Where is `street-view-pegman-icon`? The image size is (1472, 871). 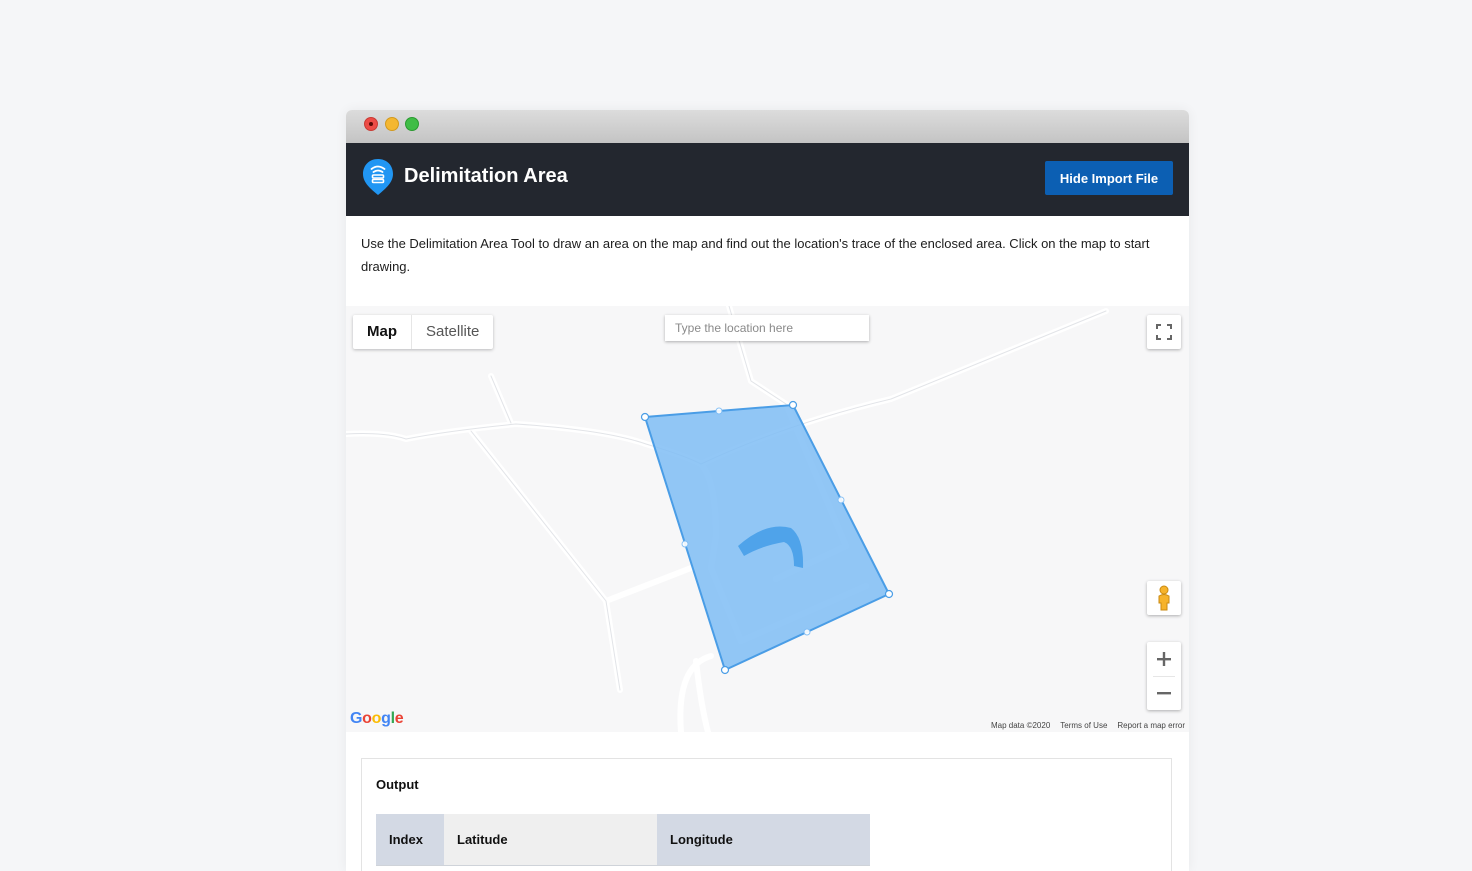
street-view-pegman-icon is located at coordinates (1164, 598).